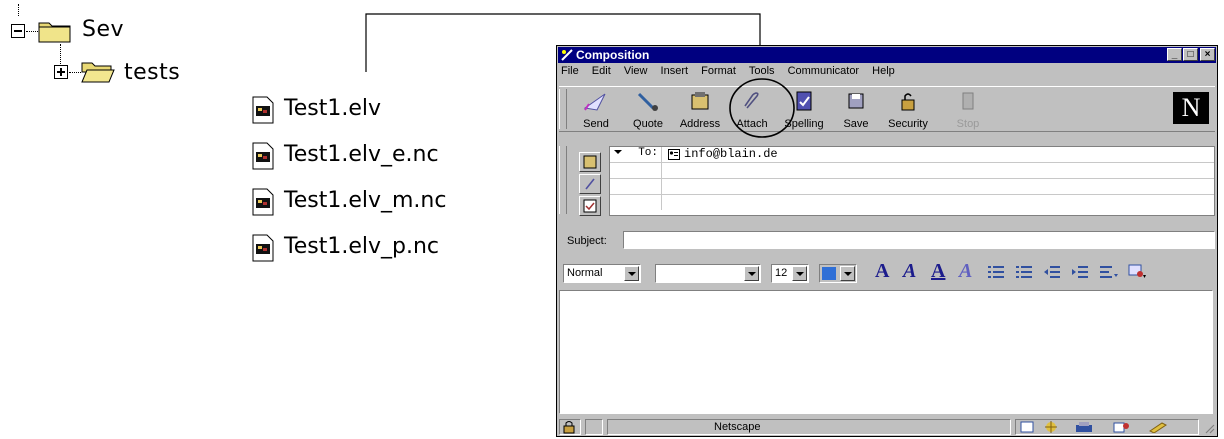 The image size is (1224, 439). Describe the element at coordinates (829, 273) in the screenshot. I see `color-swatch` at that location.